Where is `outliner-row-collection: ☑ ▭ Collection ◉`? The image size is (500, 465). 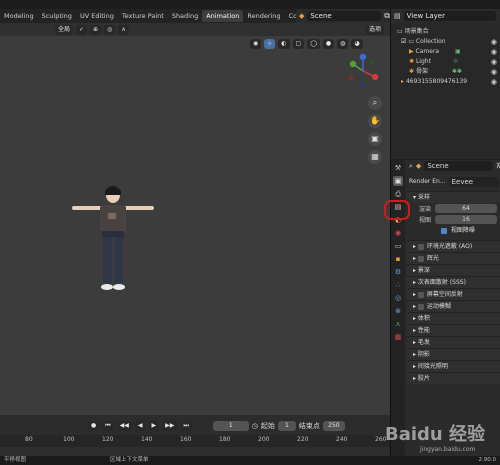 outliner-row-collection: ☑ ▭ Collection ◉ is located at coordinates (445, 42).